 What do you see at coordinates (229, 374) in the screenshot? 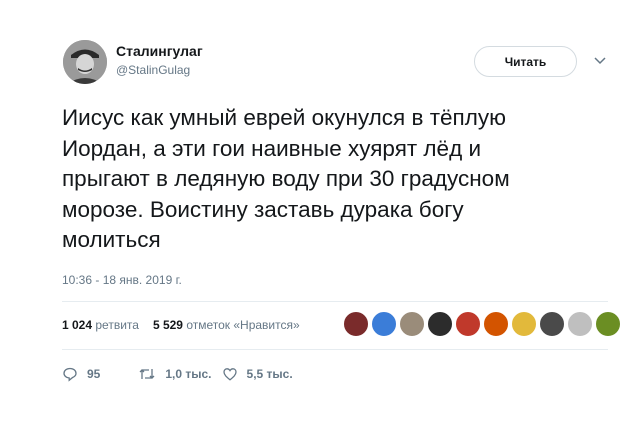
I see `heart-icon` at bounding box center [229, 374].